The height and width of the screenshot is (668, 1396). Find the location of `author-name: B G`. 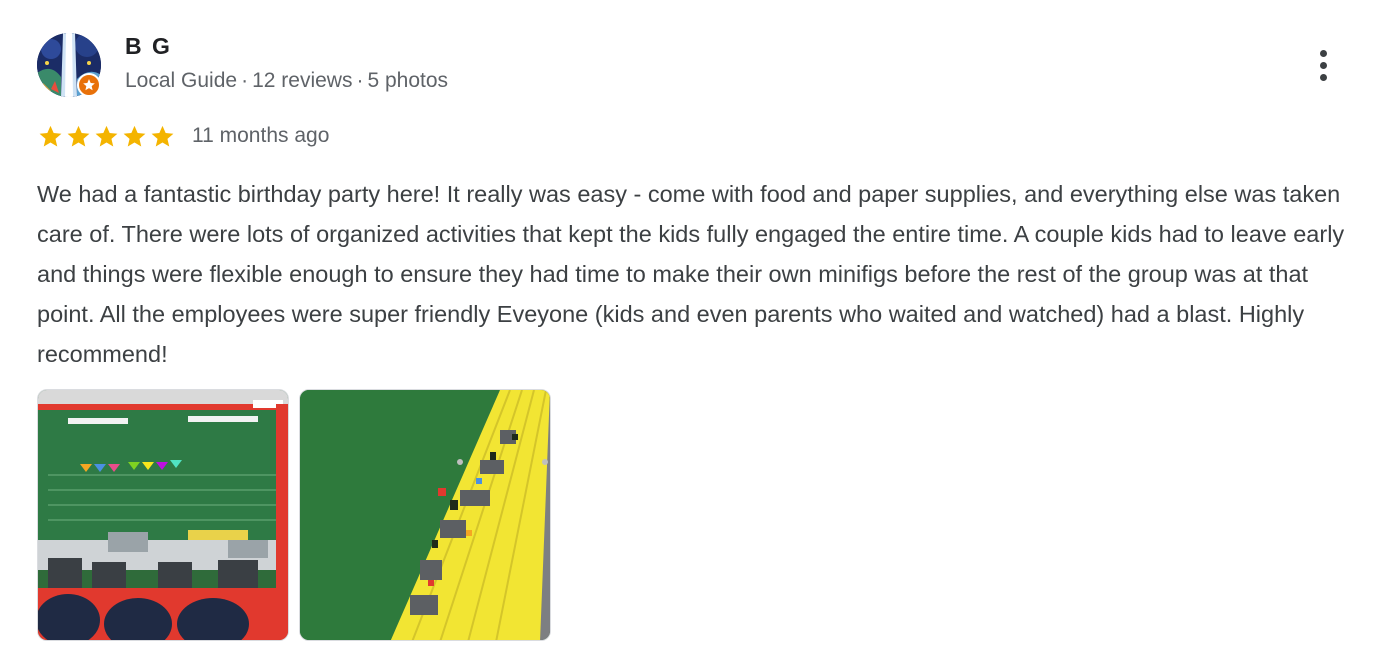

author-name: B G is located at coordinates (148, 46).